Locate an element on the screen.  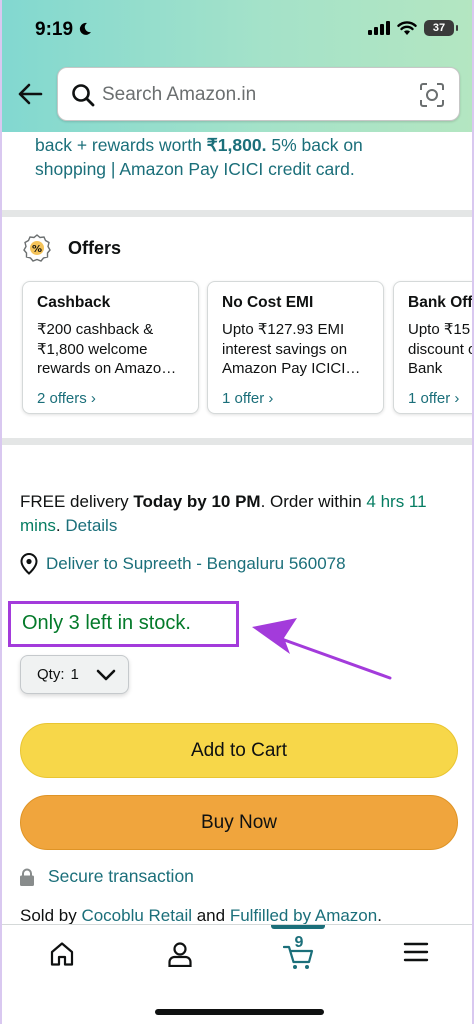
offer-card-title: Bank Offer is located at coordinates (440, 302).